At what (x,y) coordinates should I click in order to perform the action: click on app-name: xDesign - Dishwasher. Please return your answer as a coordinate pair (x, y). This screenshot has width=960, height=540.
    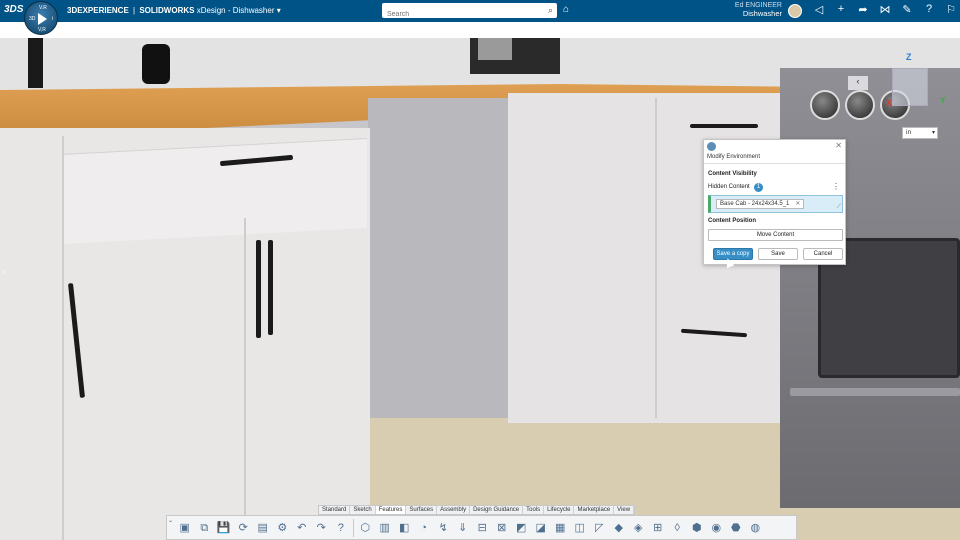
    Looking at the image, I should click on (235, 10).